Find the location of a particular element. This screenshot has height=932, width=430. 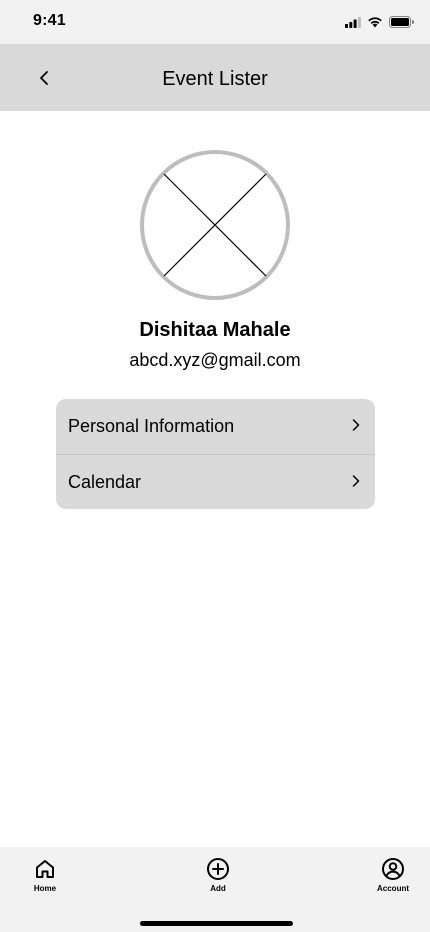

signal-icon is located at coordinates (353, 22).